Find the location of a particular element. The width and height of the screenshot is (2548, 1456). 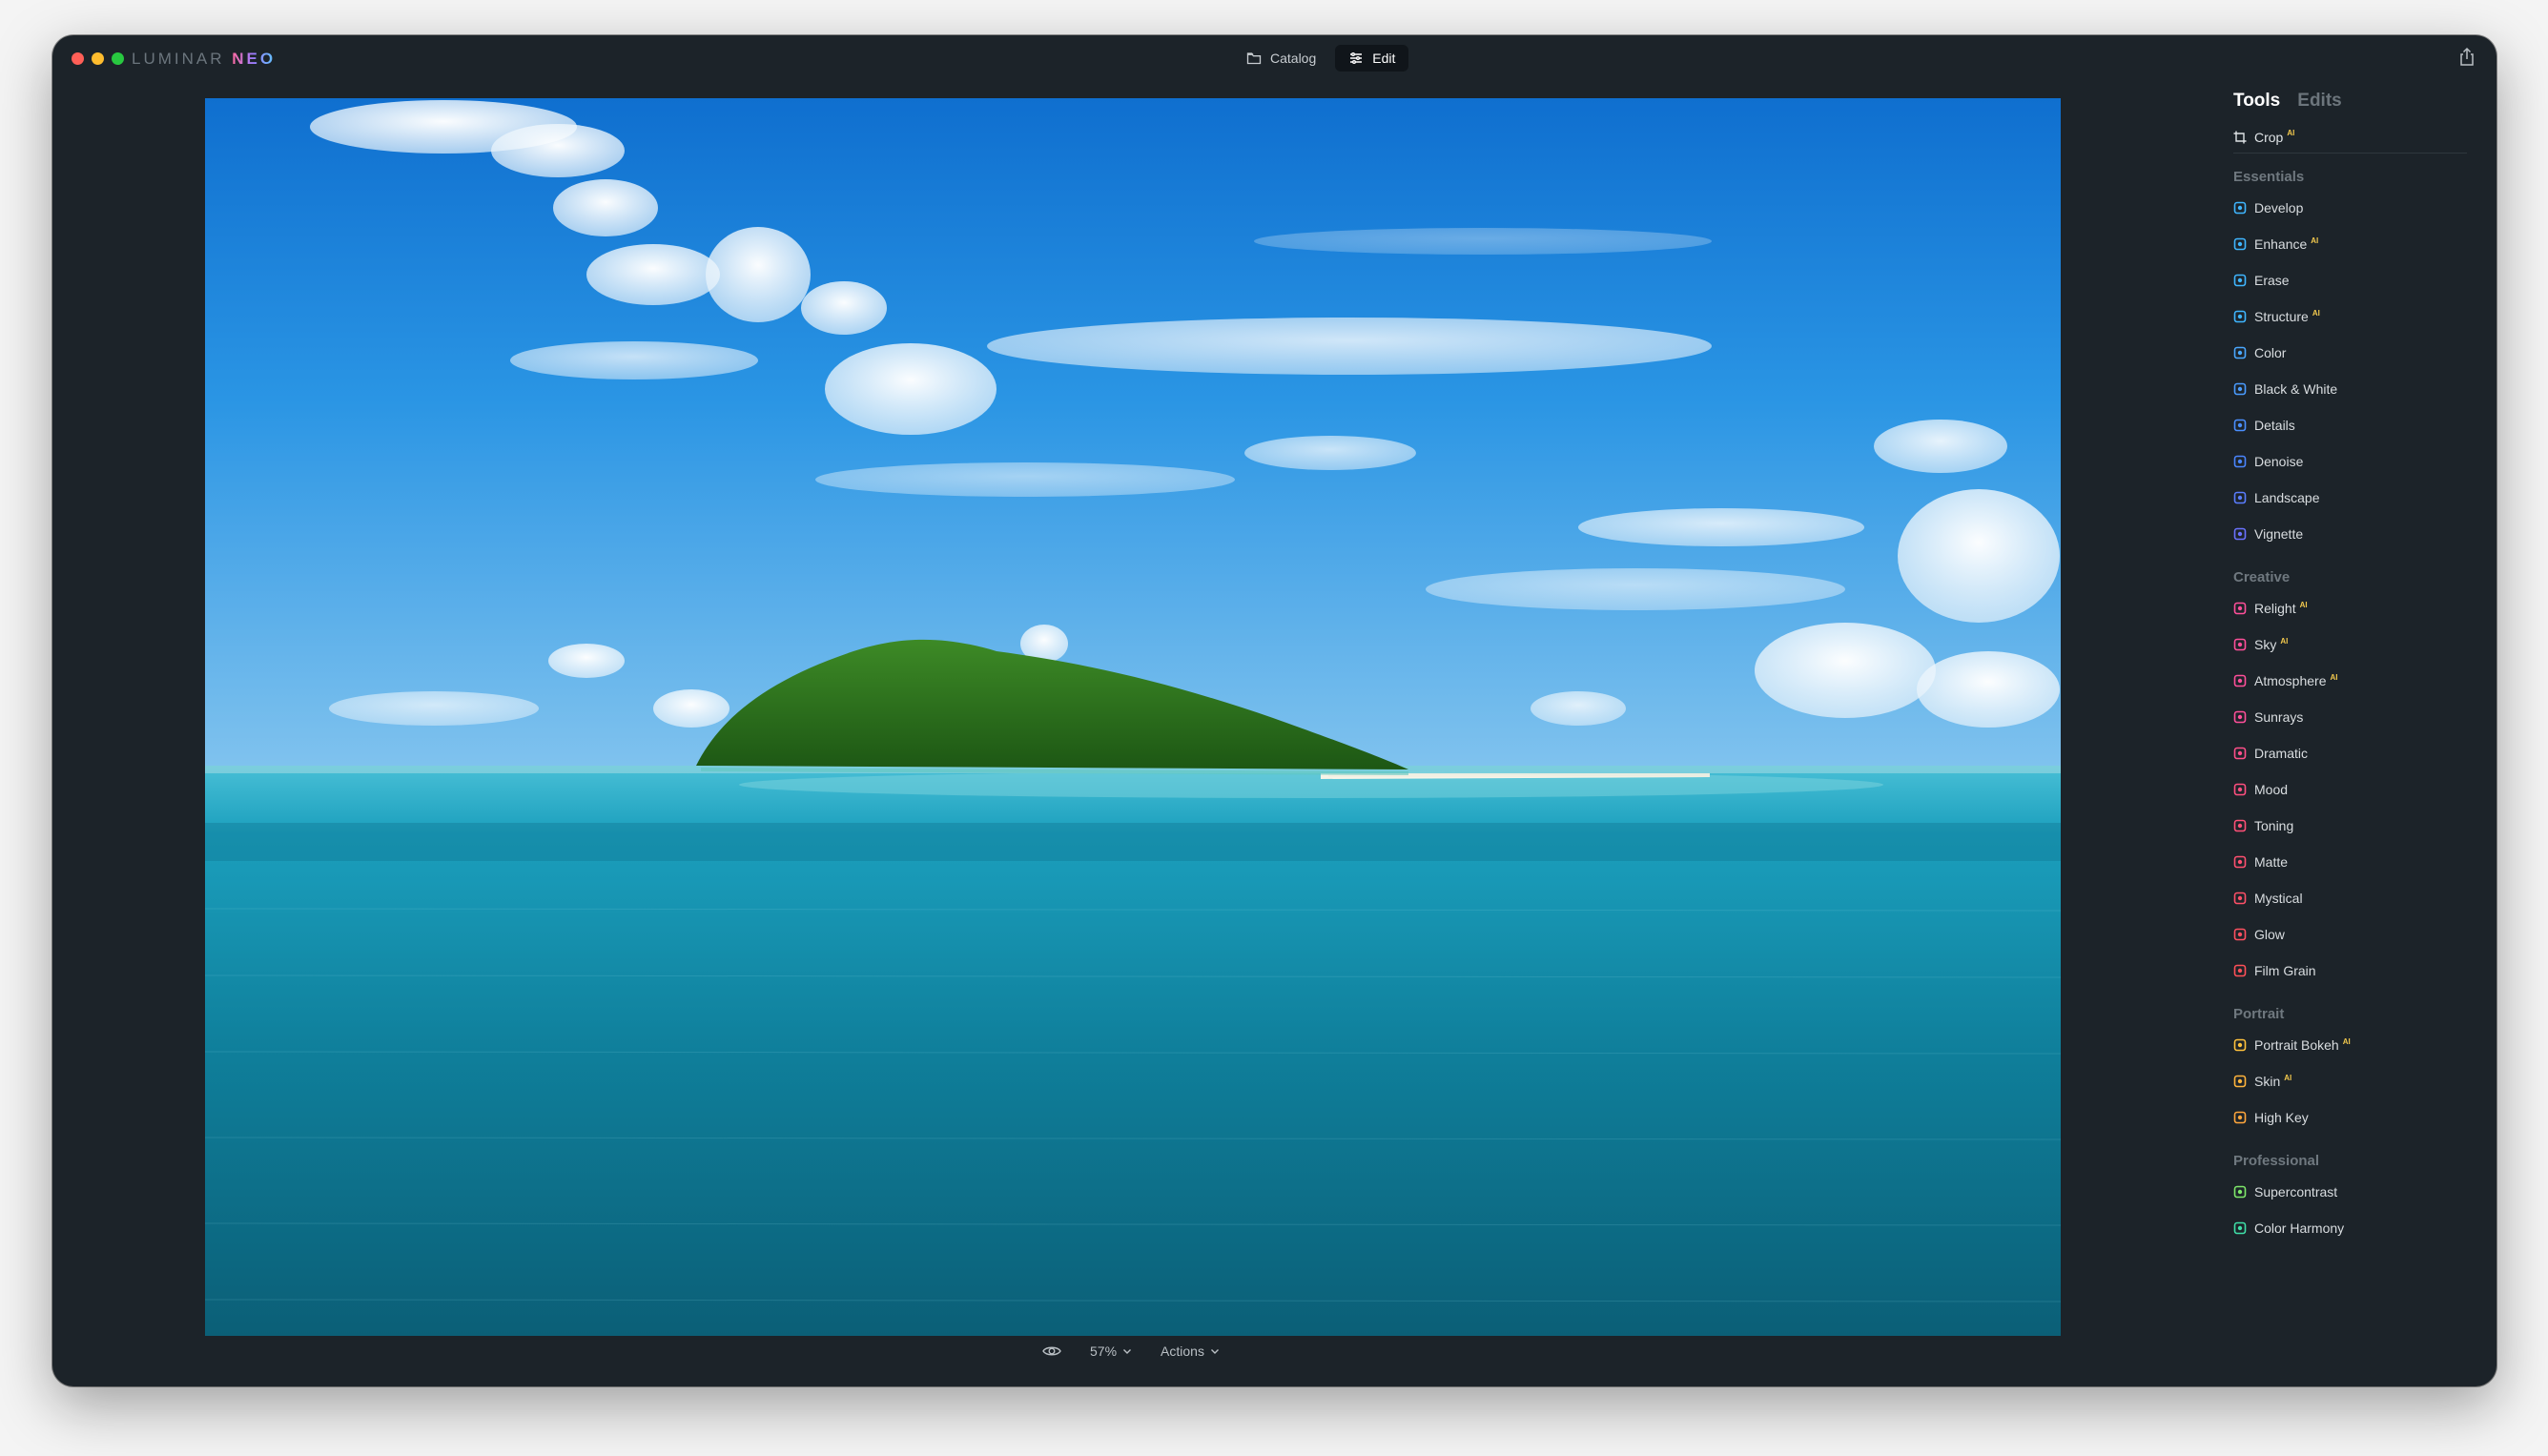

close-window-button is located at coordinates (78, 59).